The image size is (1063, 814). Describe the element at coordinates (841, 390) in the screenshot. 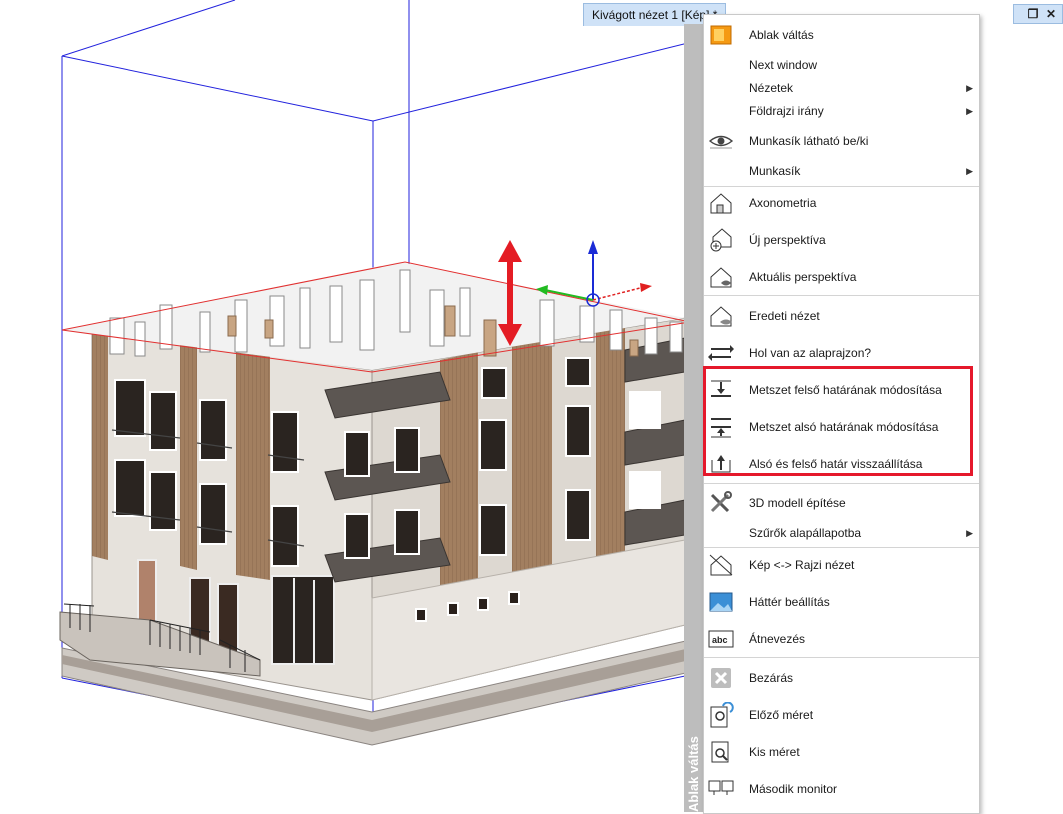

I see `menu-item-section-top-limit: Metszet felső határának módosítása` at that location.